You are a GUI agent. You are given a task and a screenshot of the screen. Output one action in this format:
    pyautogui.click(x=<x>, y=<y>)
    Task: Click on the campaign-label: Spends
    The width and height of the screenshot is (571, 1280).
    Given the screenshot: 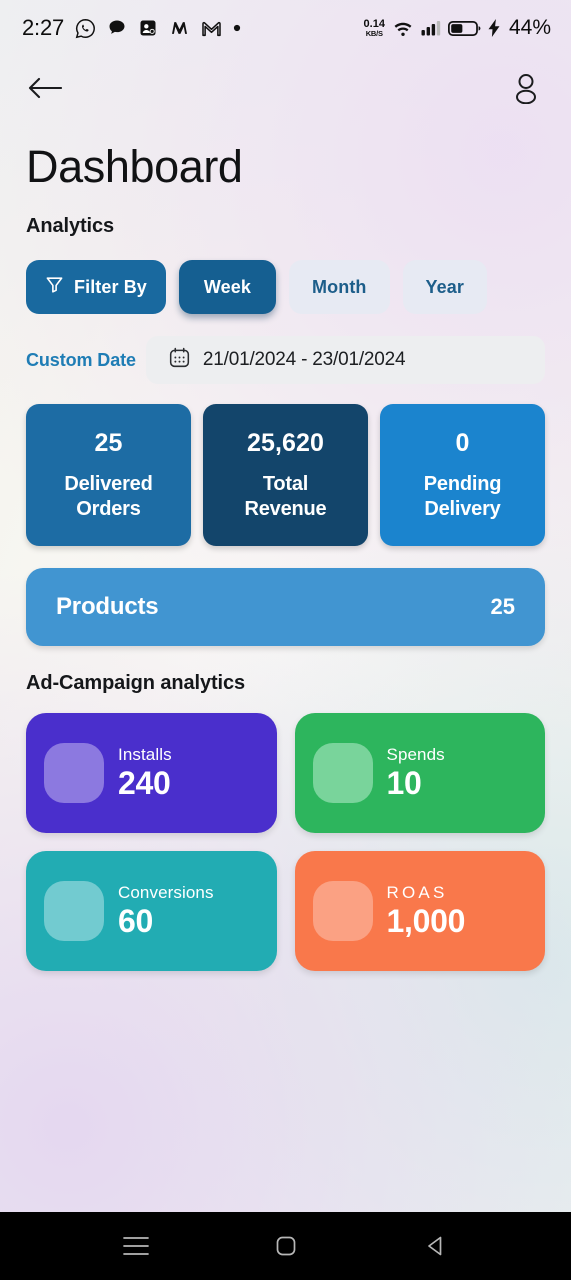 What is the action you would take?
    pyautogui.click(x=415, y=755)
    